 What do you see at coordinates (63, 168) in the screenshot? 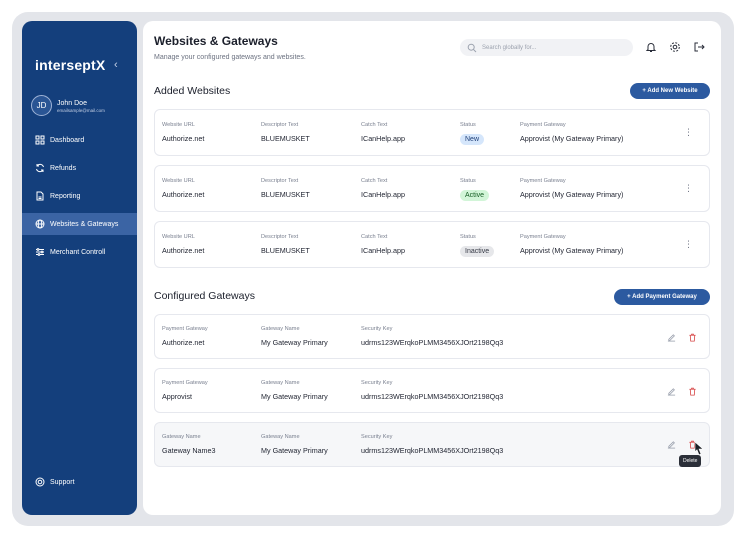
I see `sidebar-item-label: Refunds` at bounding box center [63, 168].